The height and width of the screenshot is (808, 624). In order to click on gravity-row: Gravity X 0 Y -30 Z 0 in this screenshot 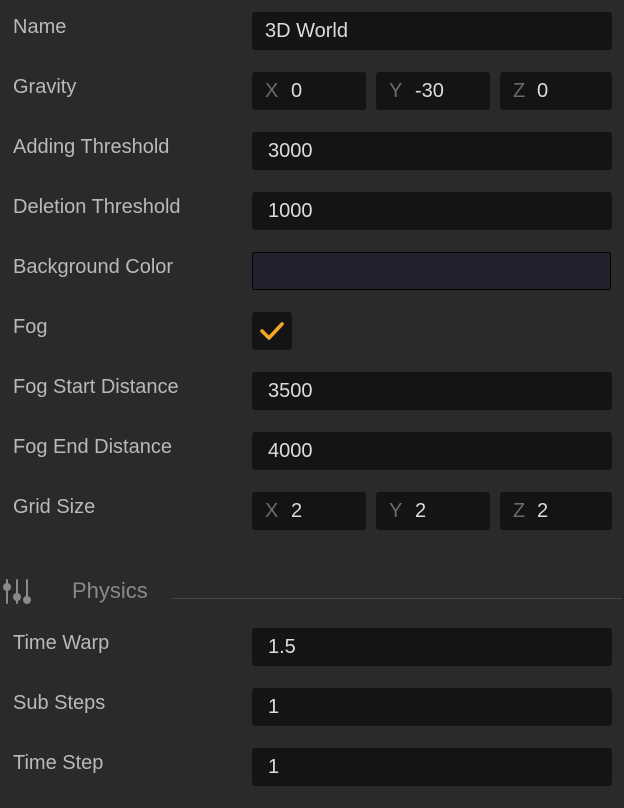, I will do `click(312, 92)`.